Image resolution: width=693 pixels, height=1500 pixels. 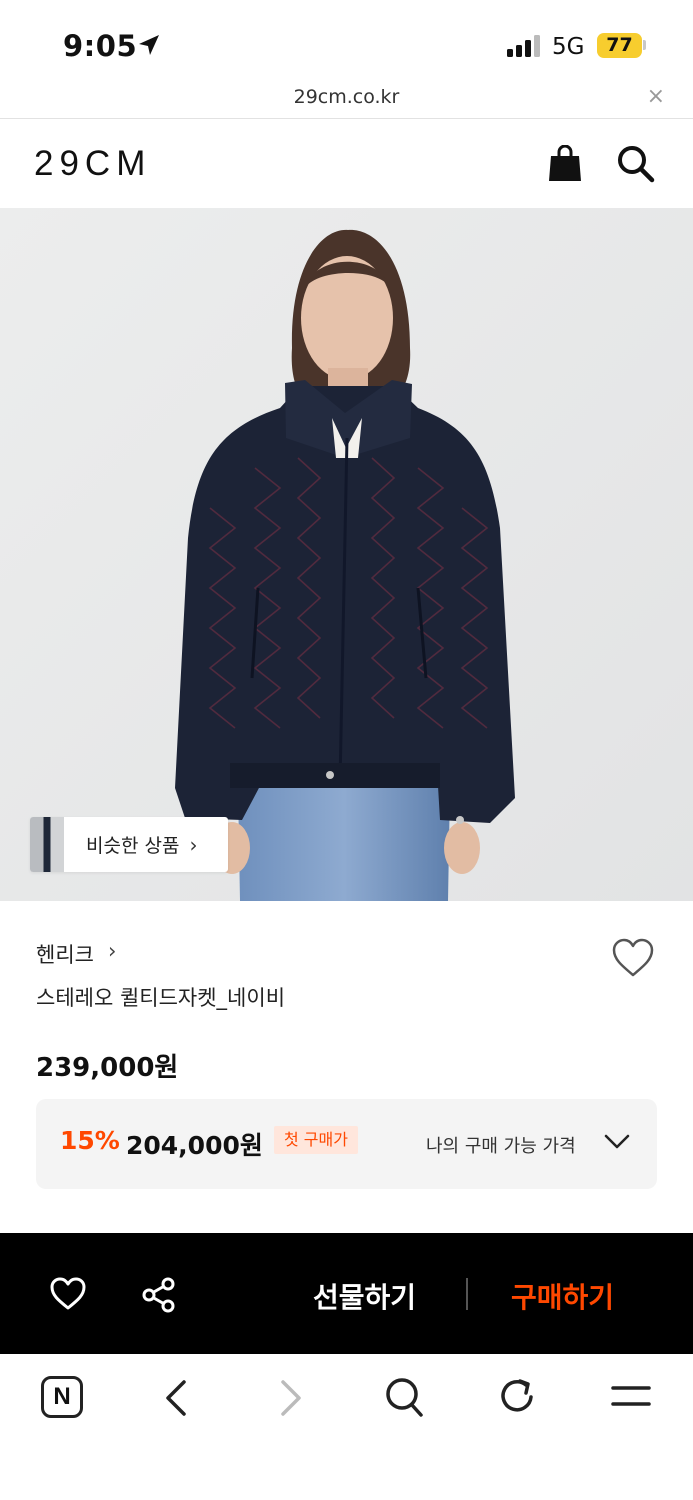 What do you see at coordinates (149, 45) in the screenshot?
I see `location-arrow-icon` at bounding box center [149, 45].